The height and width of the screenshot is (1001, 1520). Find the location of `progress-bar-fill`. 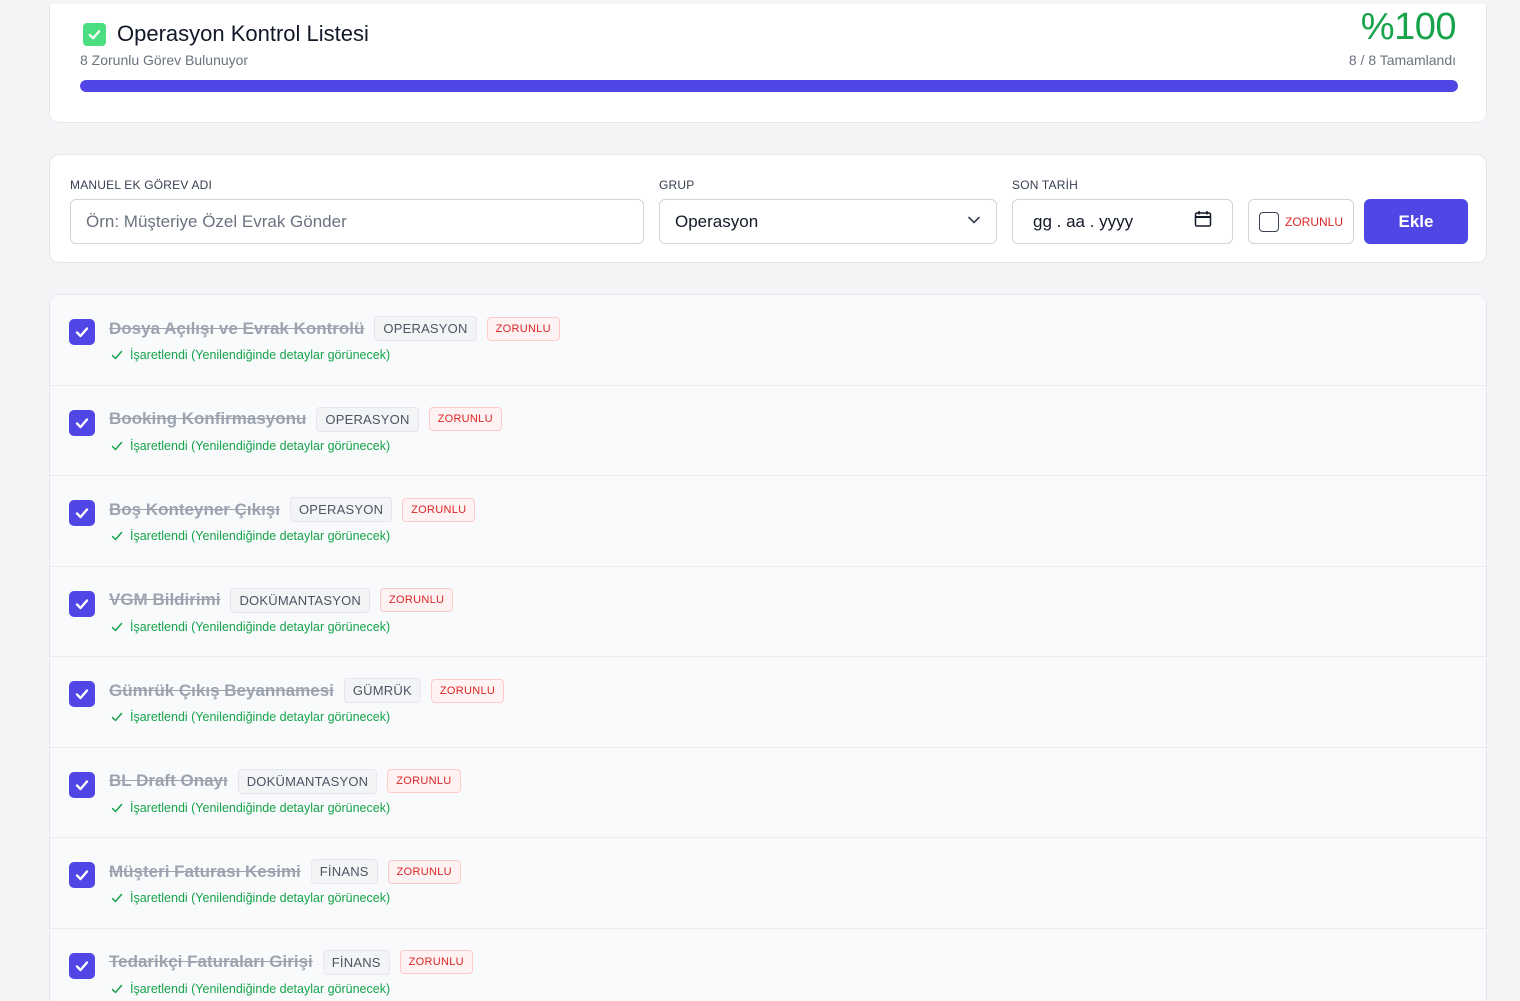

progress-bar-fill is located at coordinates (769, 86).